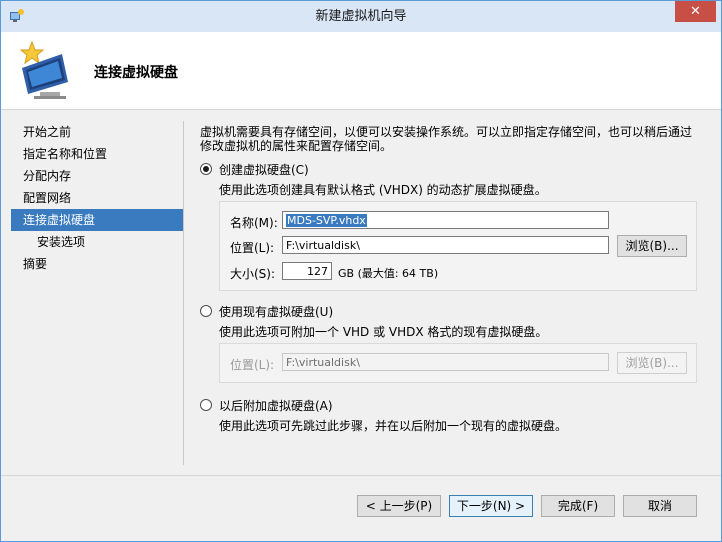 The height and width of the screenshot is (542, 722). What do you see at coordinates (97, 132) in the screenshot?
I see `nav-item-before-you-begin: 开始之前` at bounding box center [97, 132].